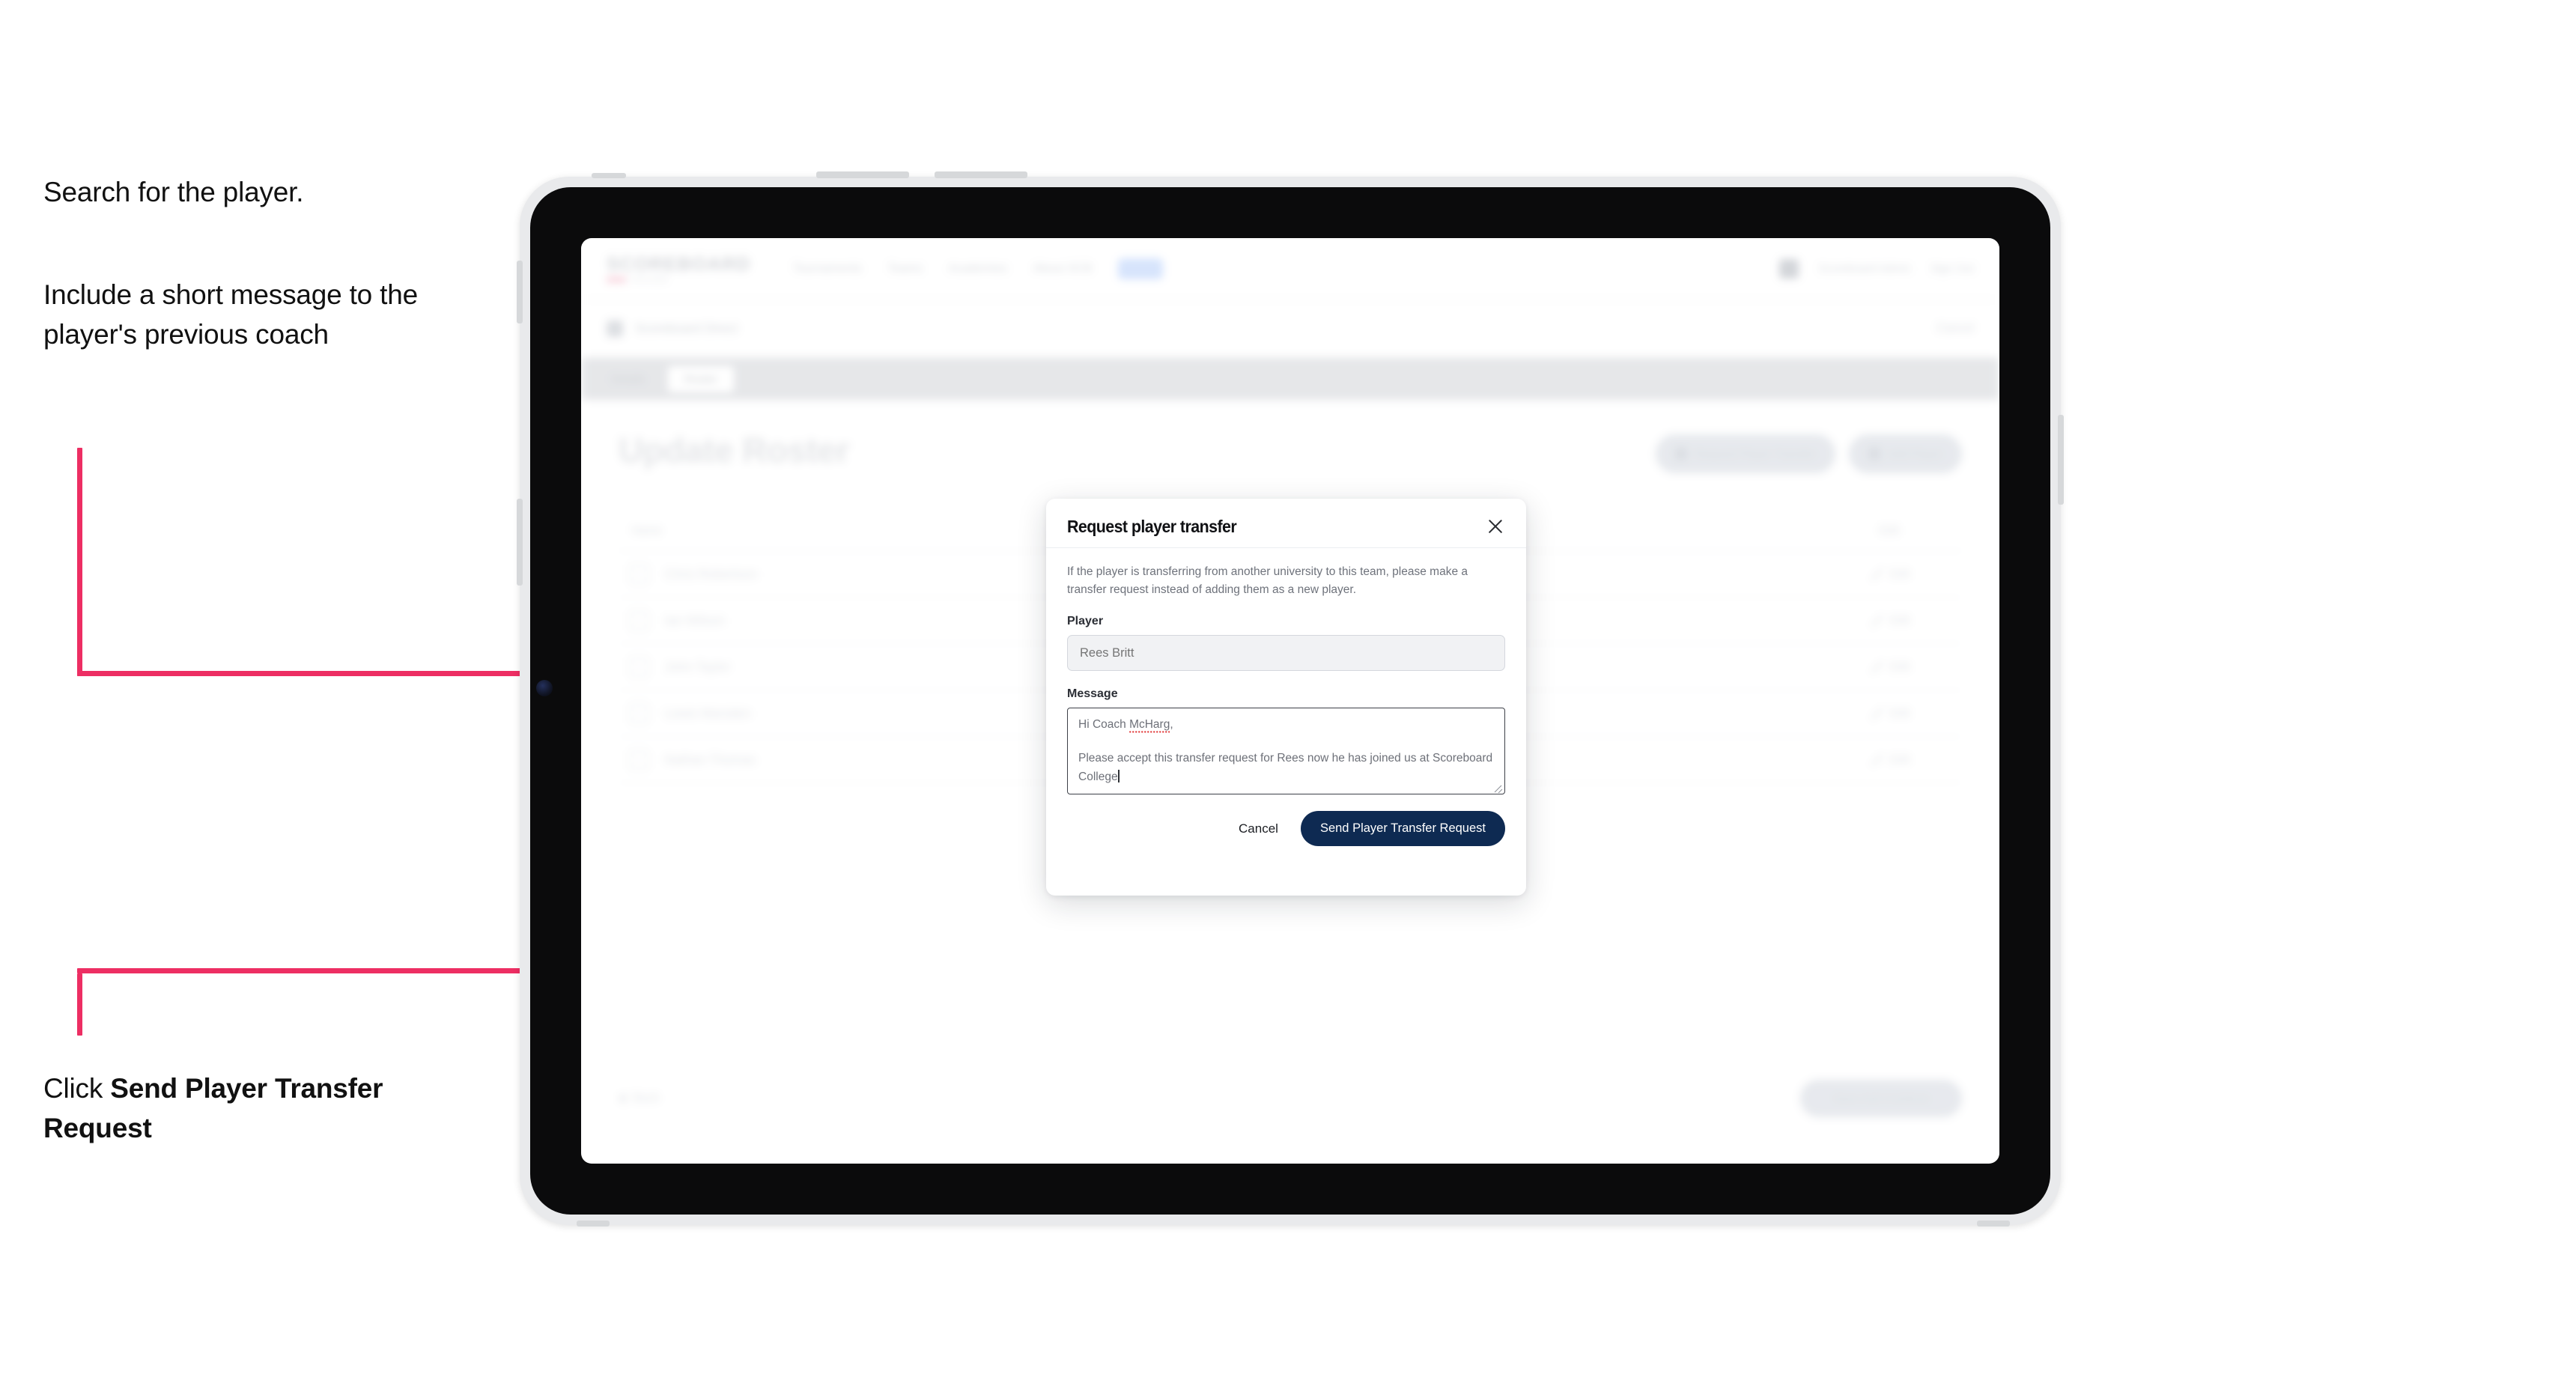 The height and width of the screenshot is (1386, 2576). What do you see at coordinates (79, 562) in the screenshot?
I see `annotation-arrow-1-vertical` at bounding box center [79, 562].